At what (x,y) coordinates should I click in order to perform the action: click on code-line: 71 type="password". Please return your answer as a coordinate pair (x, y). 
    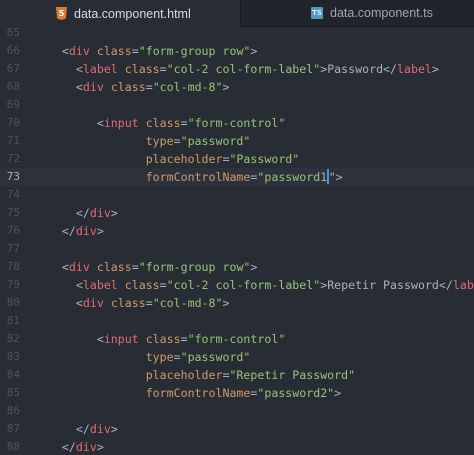
    Looking at the image, I should click on (237, 141).